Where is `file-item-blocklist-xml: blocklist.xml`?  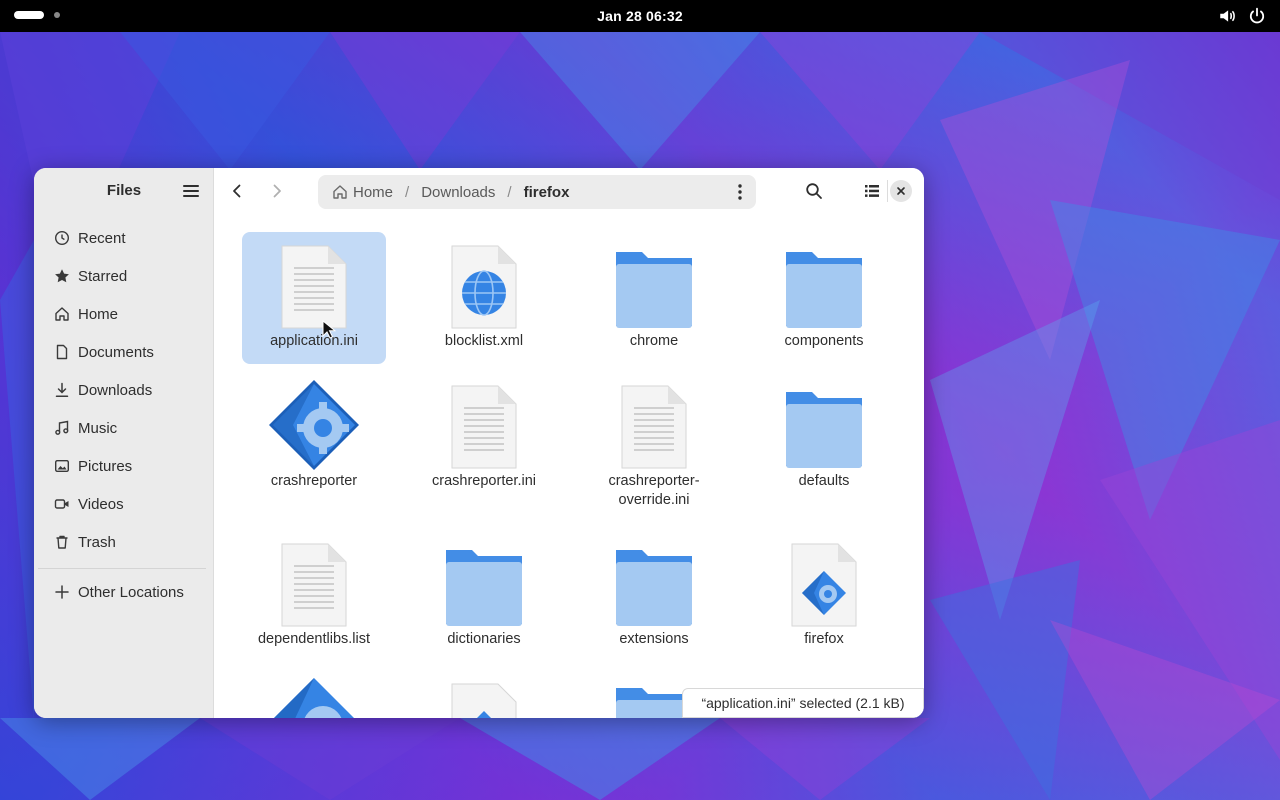 file-item-blocklist-xml: blocklist.xml is located at coordinates (484, 298).